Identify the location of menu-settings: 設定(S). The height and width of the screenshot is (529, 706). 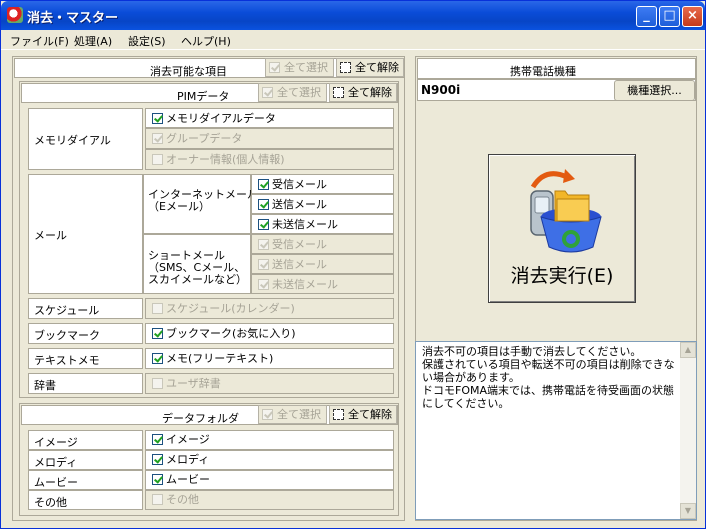
(147, 41).